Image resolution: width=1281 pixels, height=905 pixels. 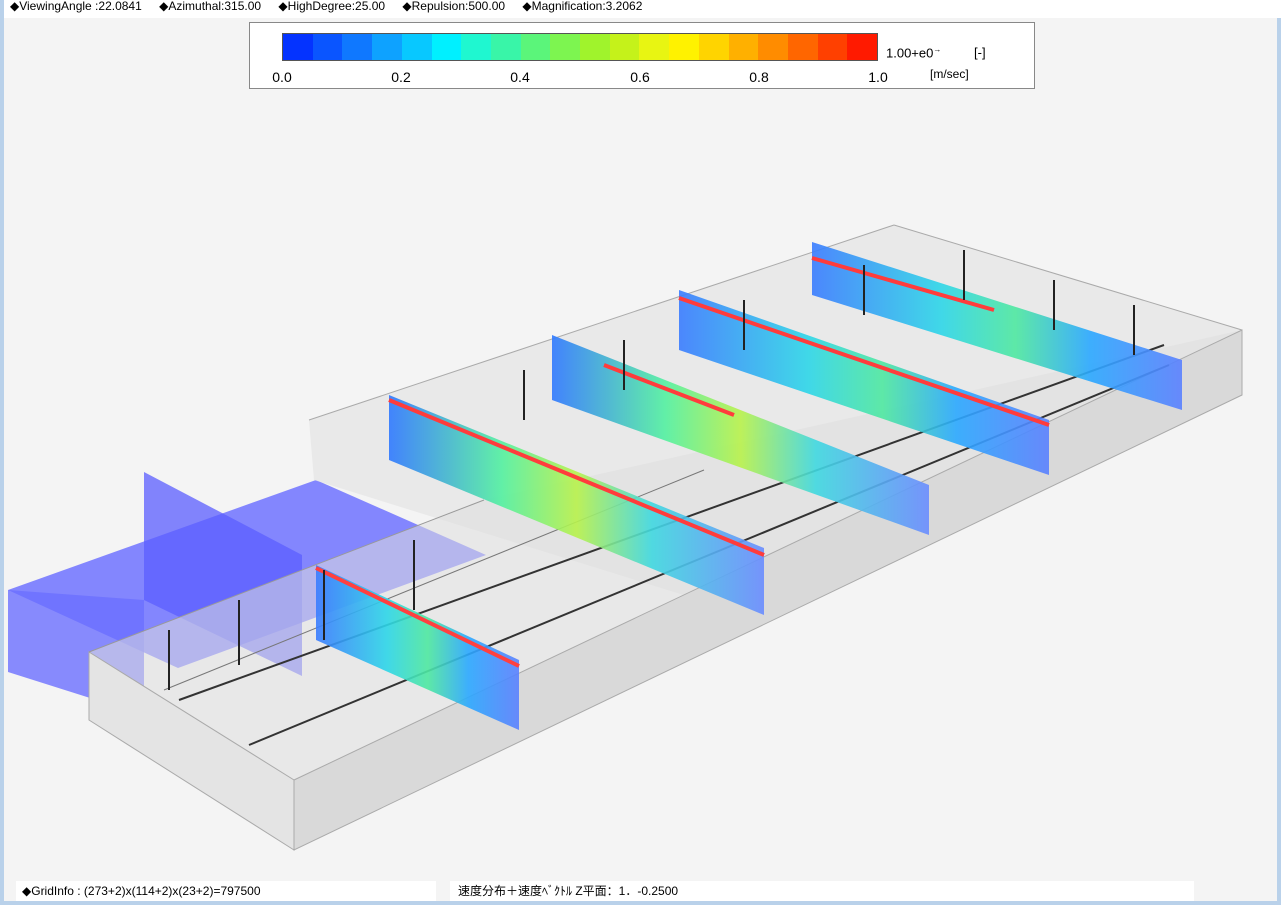 I want to click on vector-scale-label: 1.00+e0→, so click(x=914, y=53).